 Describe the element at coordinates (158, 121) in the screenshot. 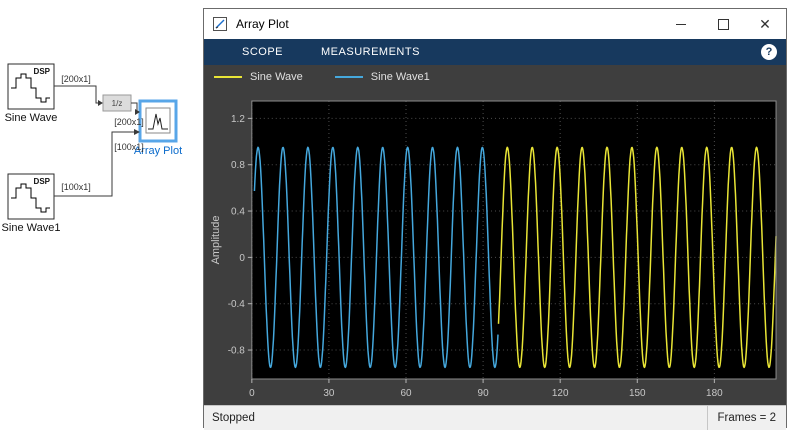

I see `block-array-plot` at that location.